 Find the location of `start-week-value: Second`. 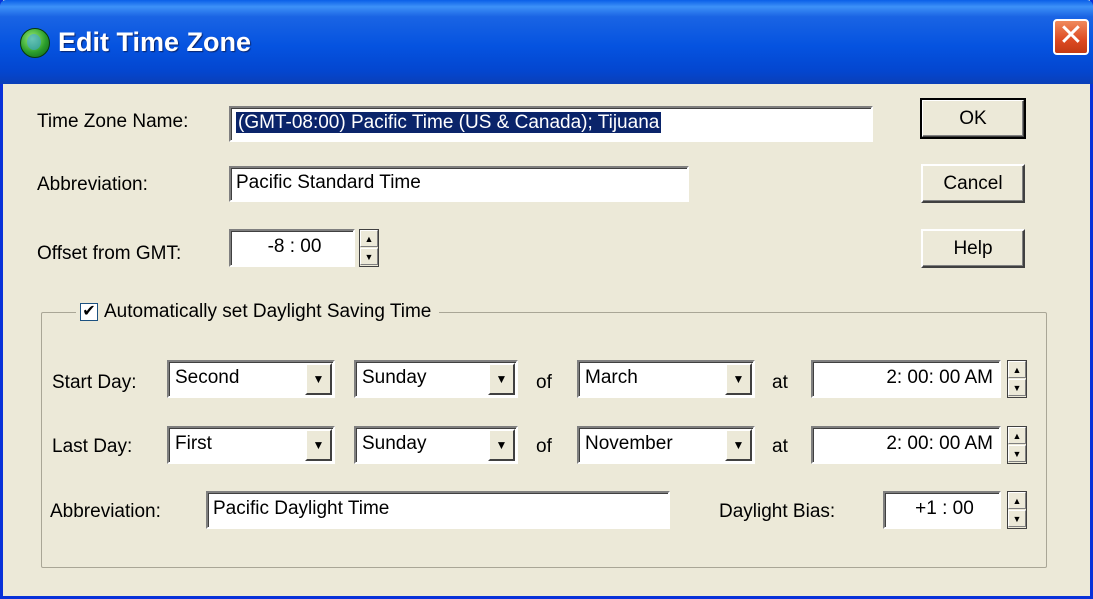

start-week-value: Second is located at coordinates (207, 377).